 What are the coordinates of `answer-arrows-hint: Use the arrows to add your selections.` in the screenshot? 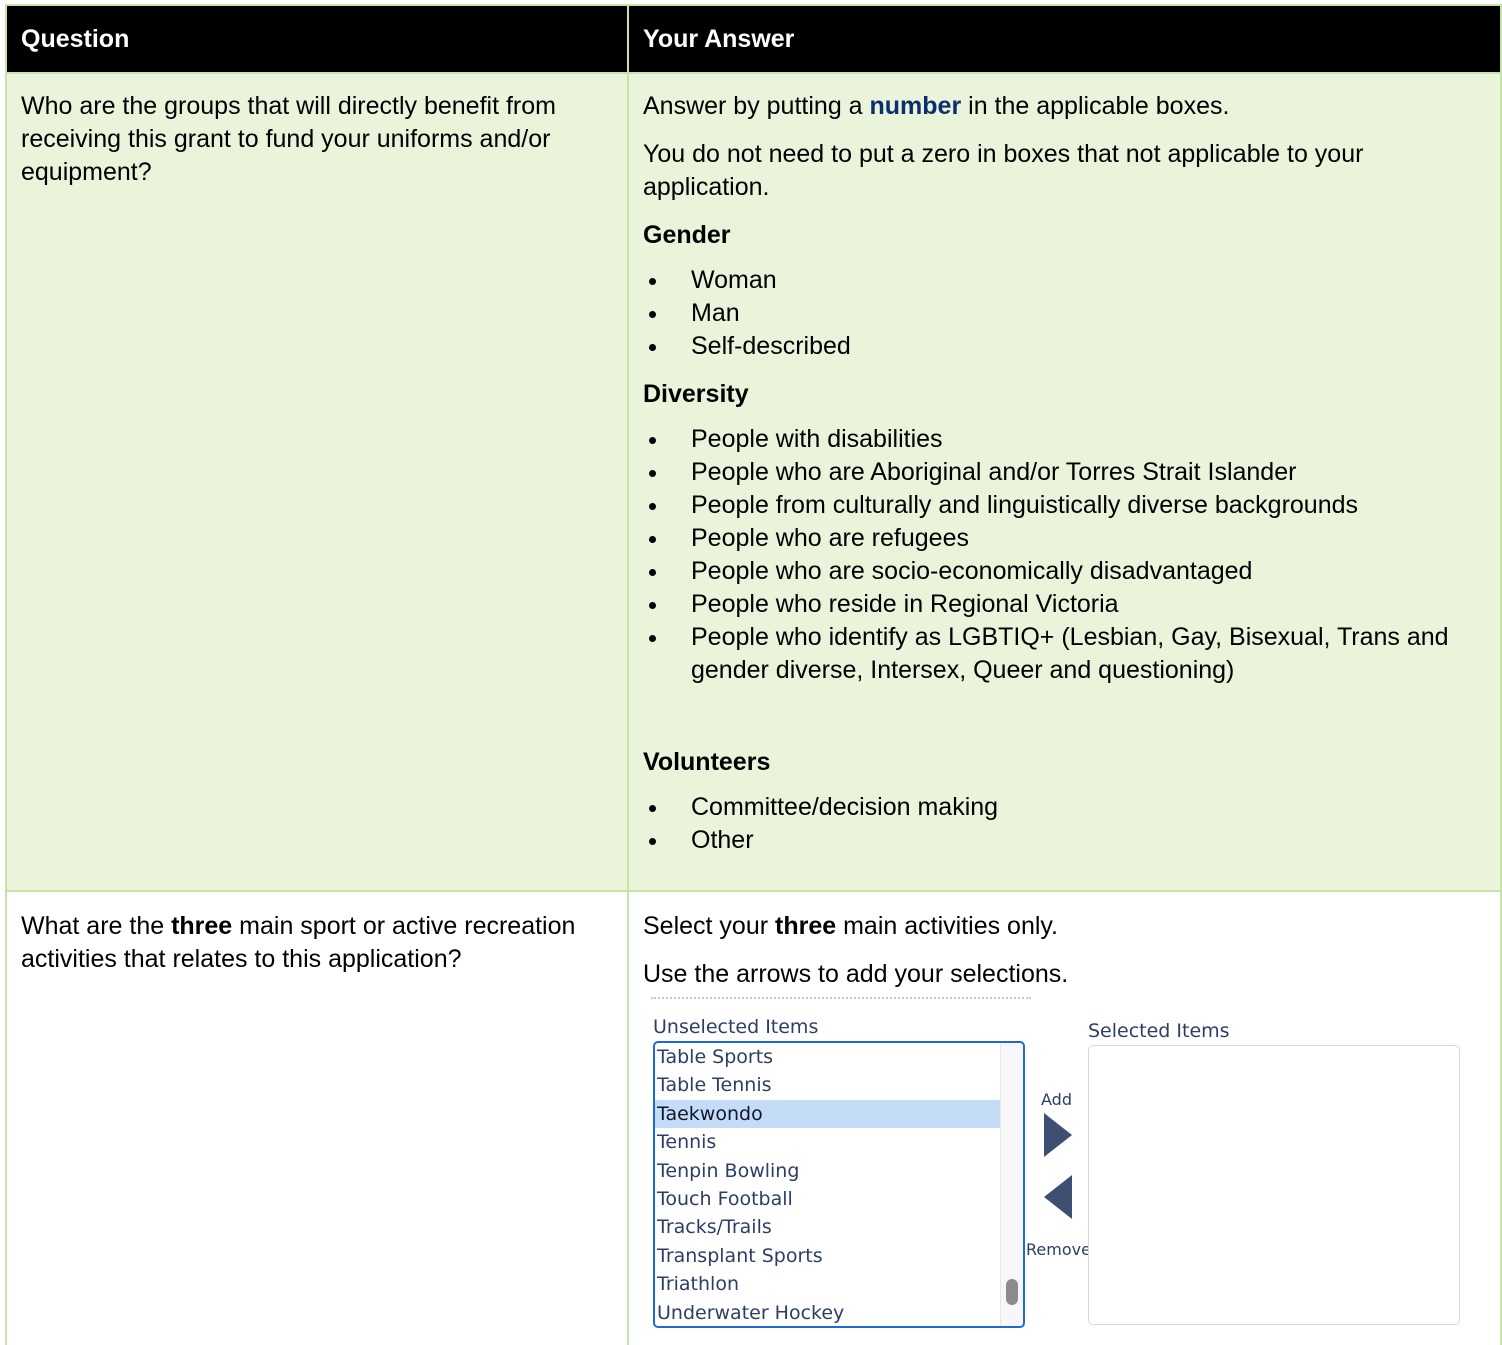 It's located at (856, 974).